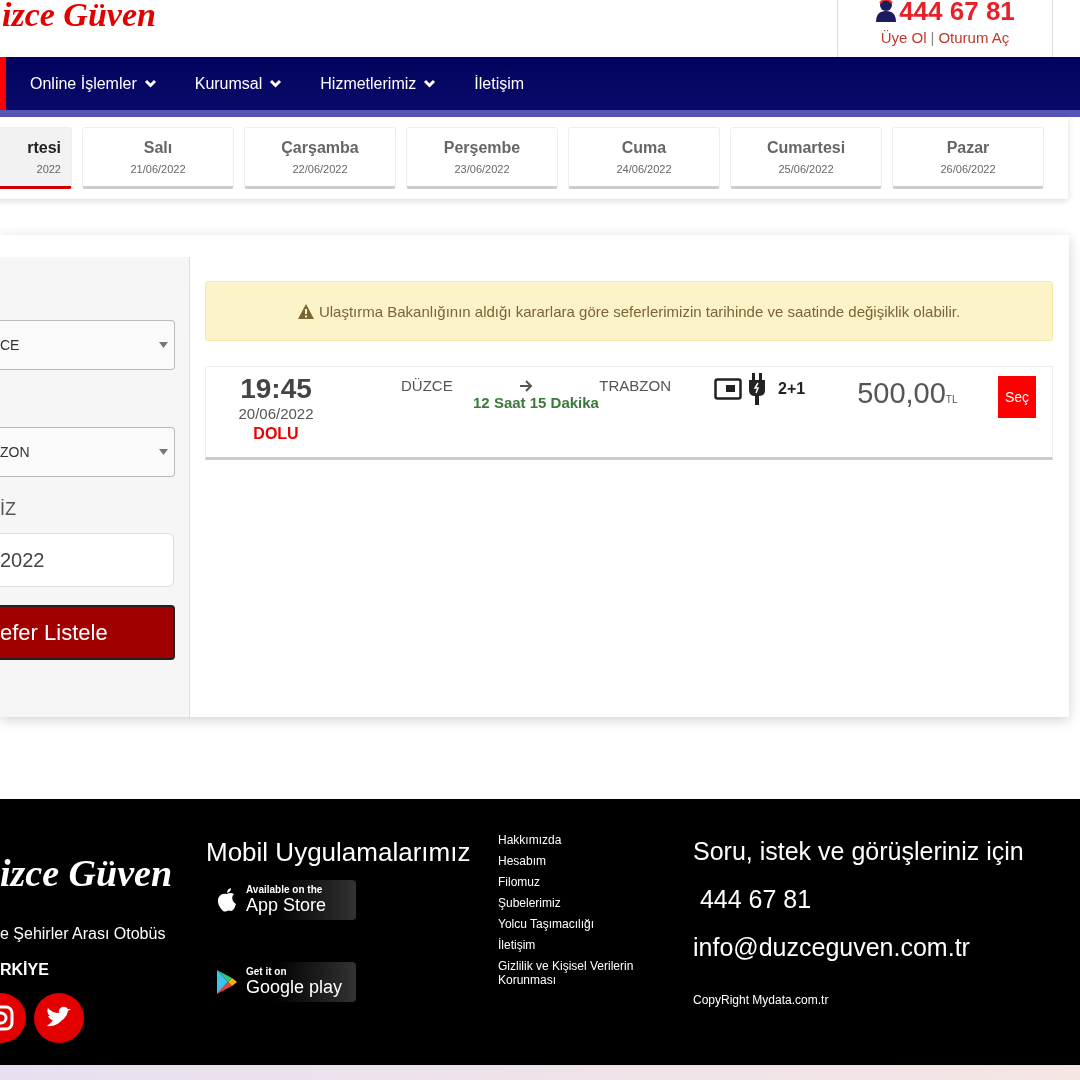 This screenshot has height=1080, width=1080. I want to click on footer-link: Hesabım, so click(595, 861).